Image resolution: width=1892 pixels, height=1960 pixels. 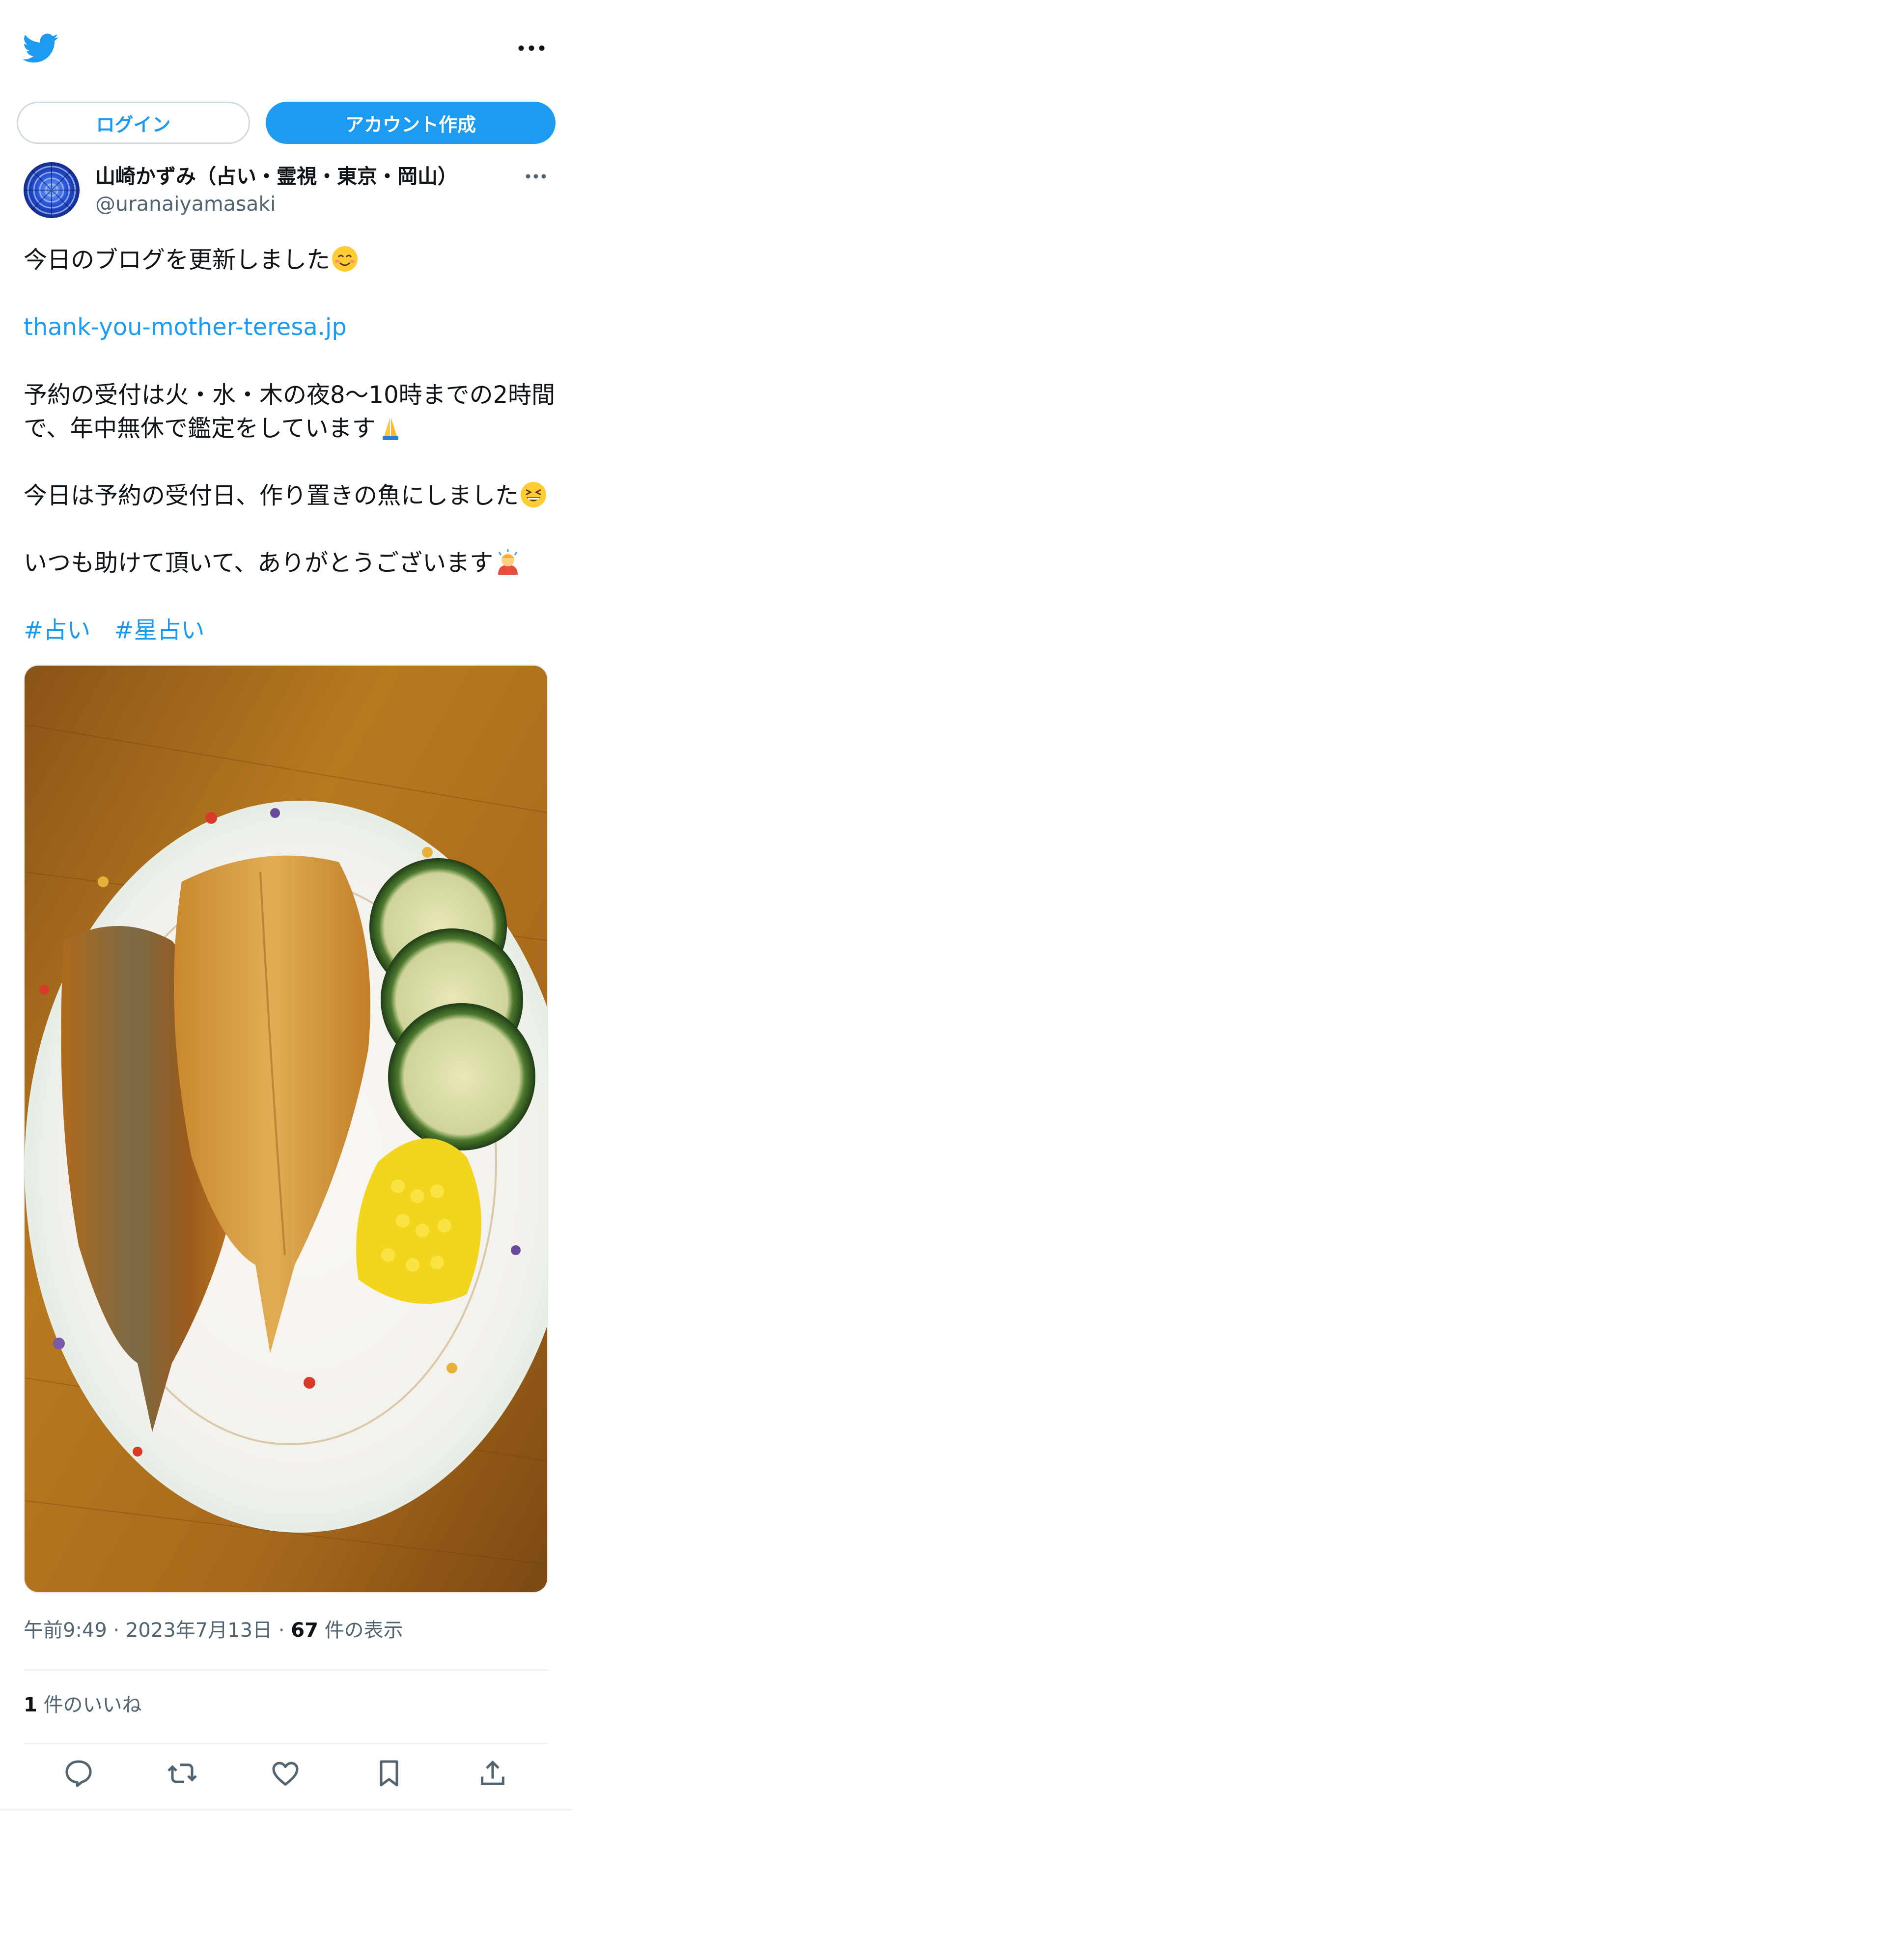 What do you see at coordinates (534, 494) in the screenshot?
I see `grinning-squinting-face-emoji` at bounding box center [534, 494].